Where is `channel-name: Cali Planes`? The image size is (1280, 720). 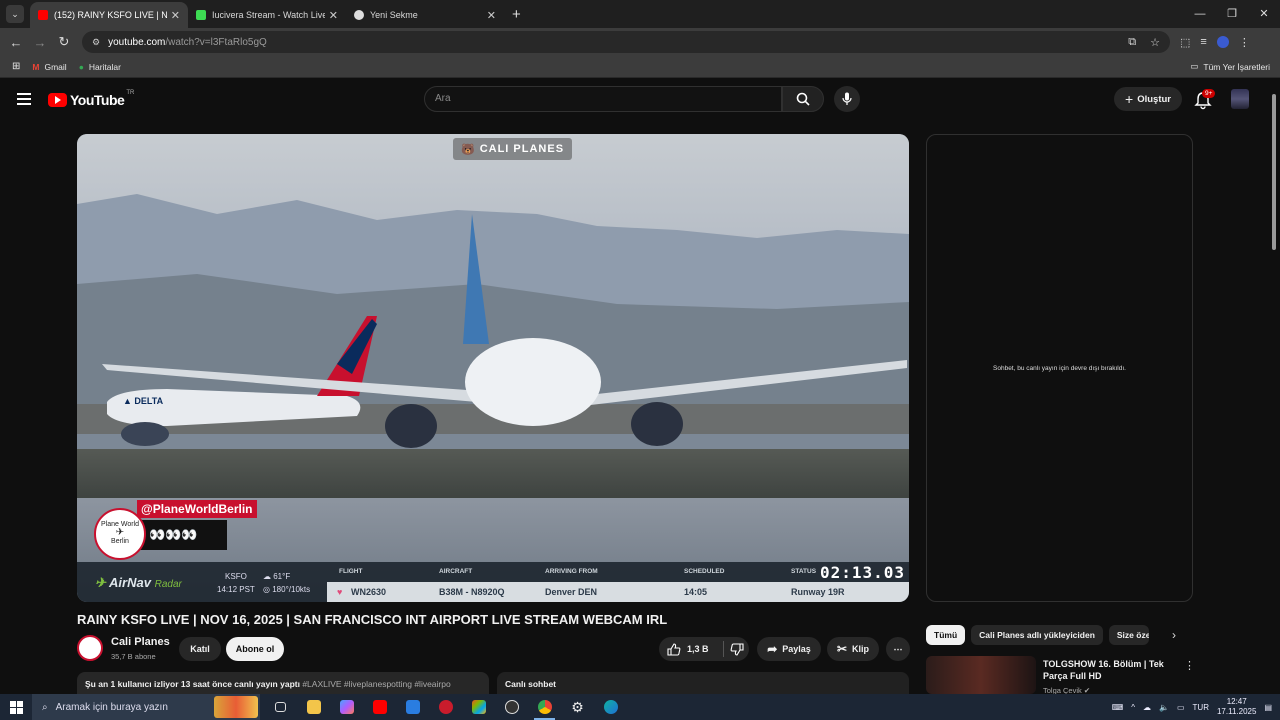 channel-name: Cali Planes is located at coordinates (140, 642).